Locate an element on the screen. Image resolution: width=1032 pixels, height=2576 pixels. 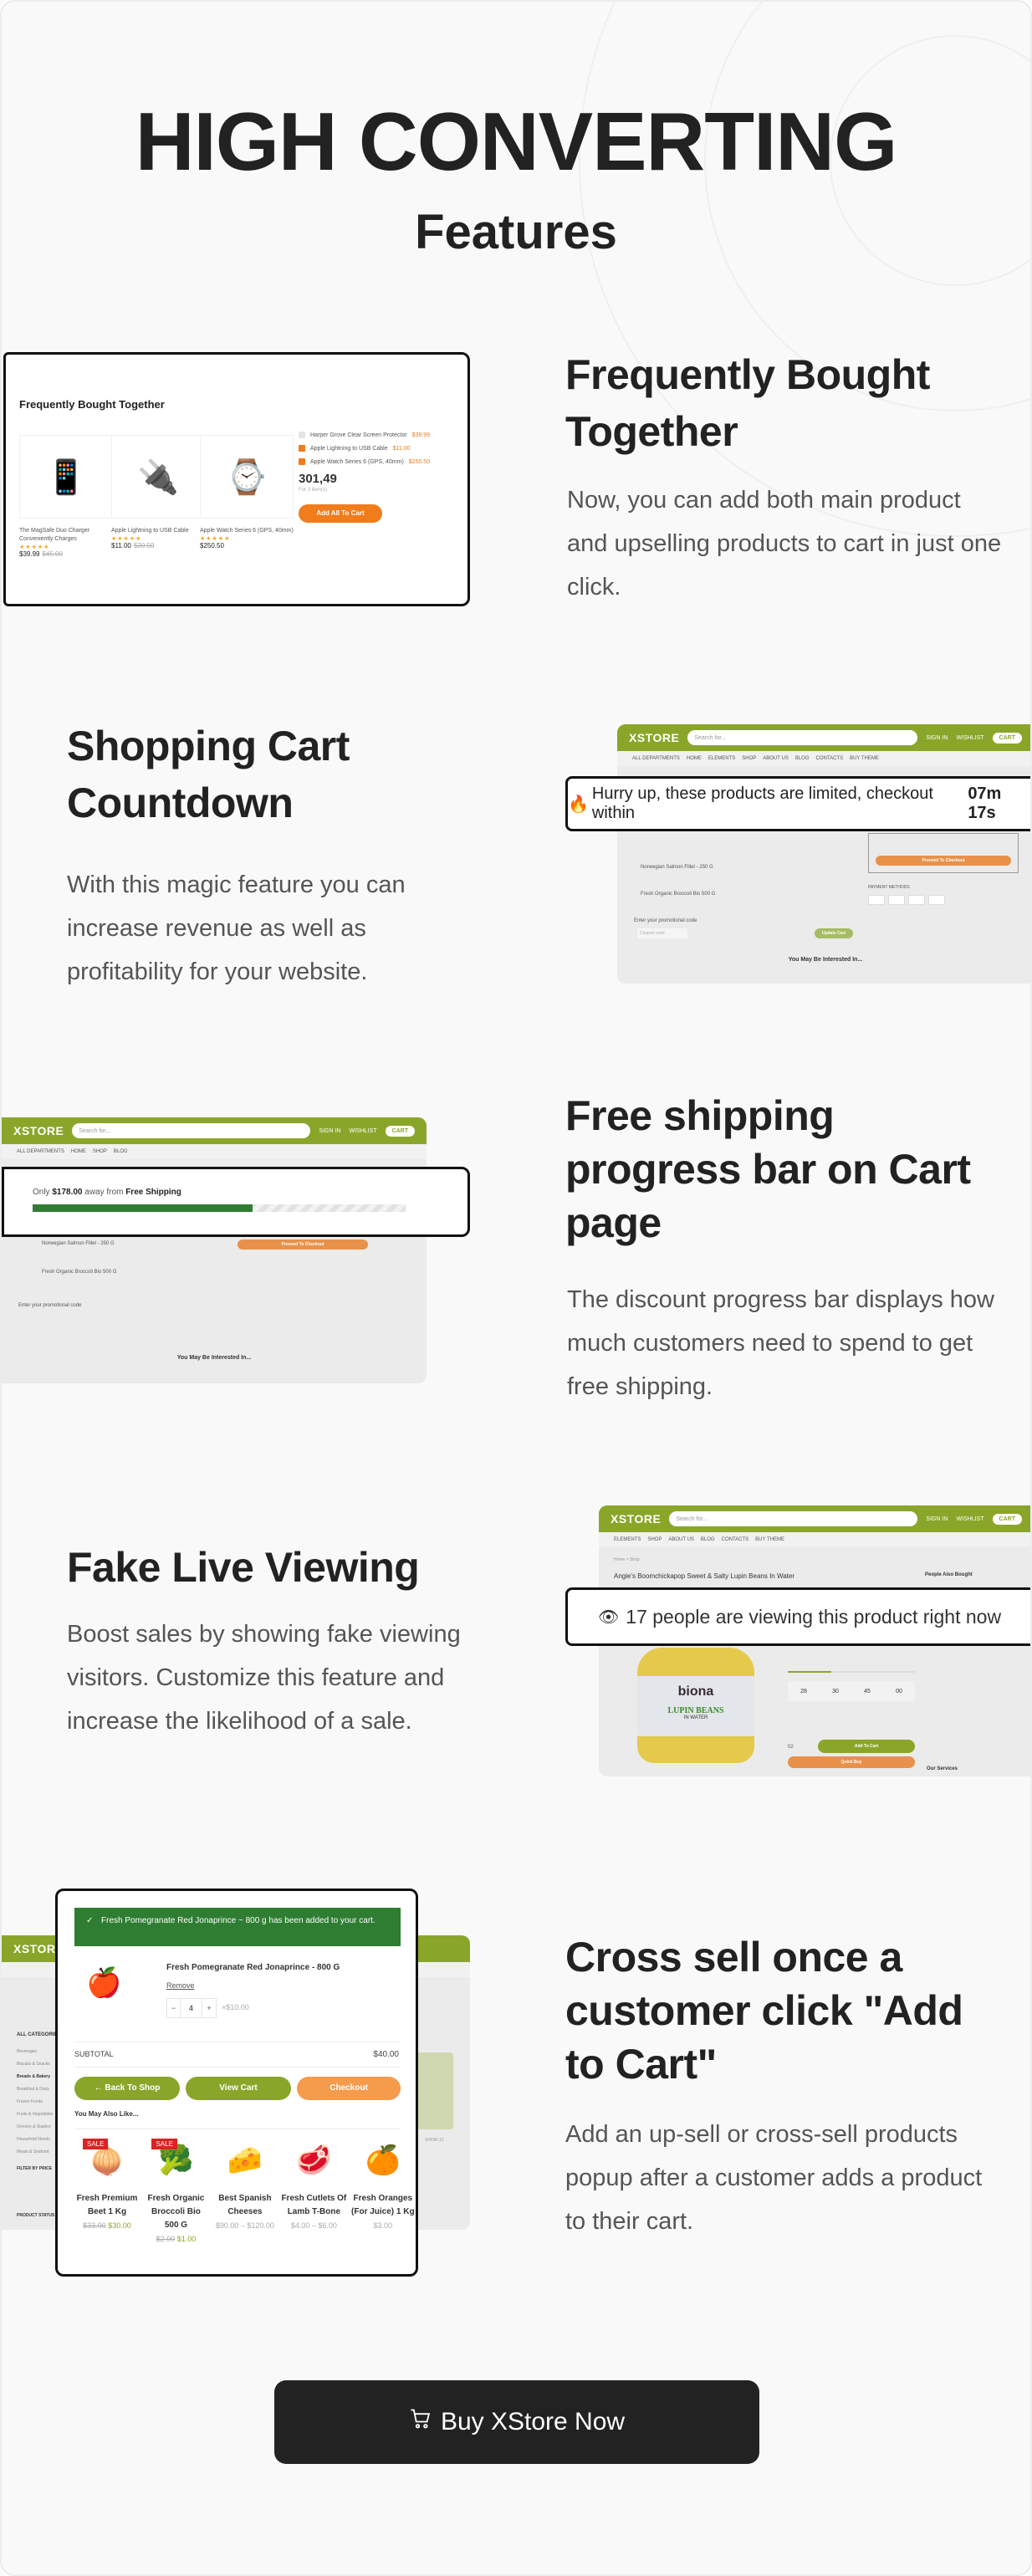
checklist-item: Apple Watch Series 6 (GPS, 40mm) $250.50 is located at coordinates (378, 461).